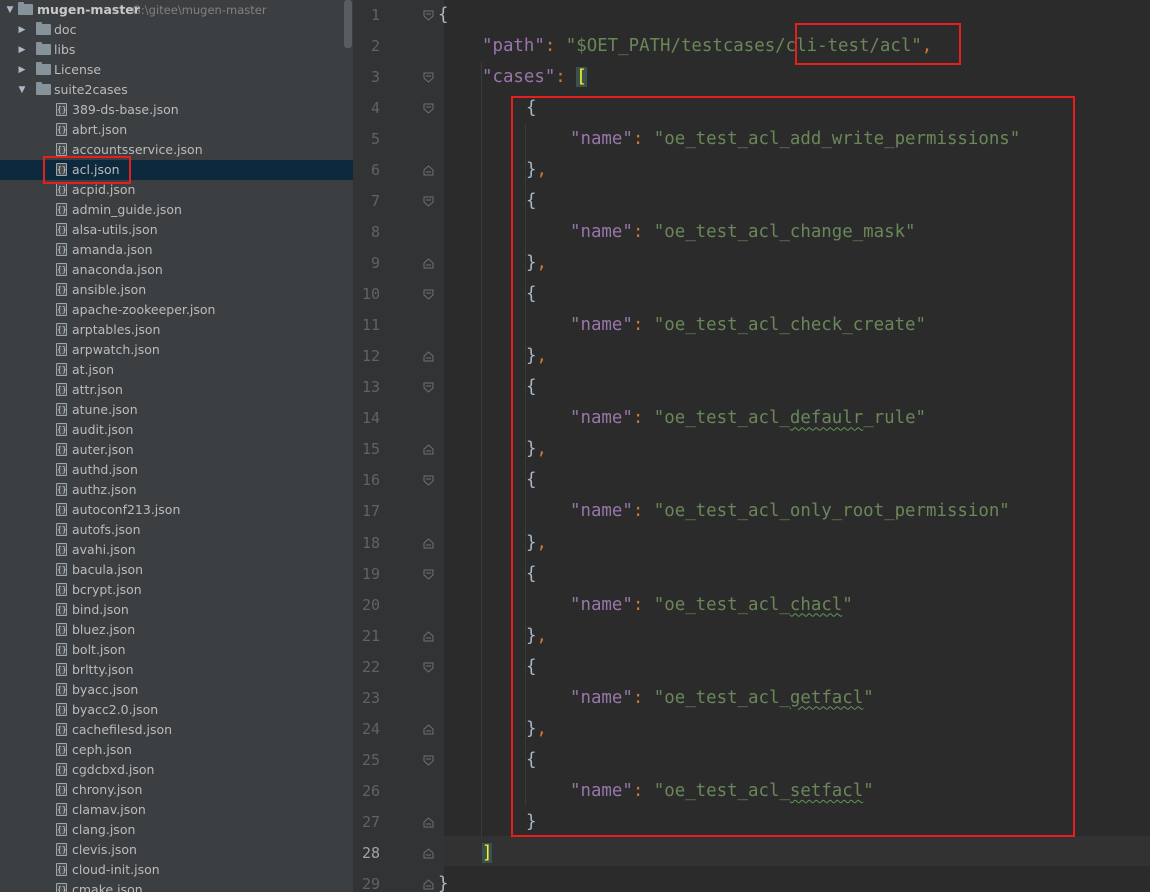 The image size is (1150, 892). Describe the element at coordinates (176, 310) in the screenshot. I see `tree-file-row: apache-zookeeper.json` at that location.